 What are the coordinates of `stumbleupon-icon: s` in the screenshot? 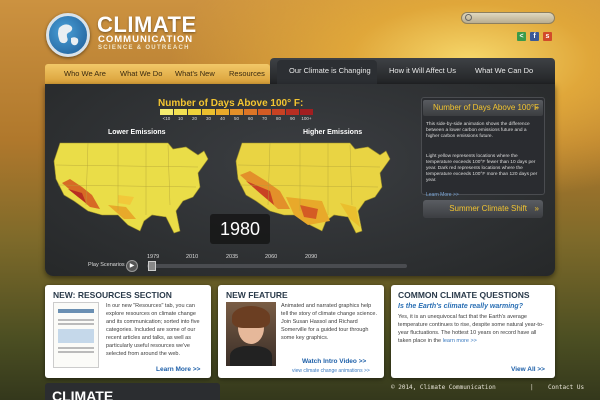 It's located at (547, 36).